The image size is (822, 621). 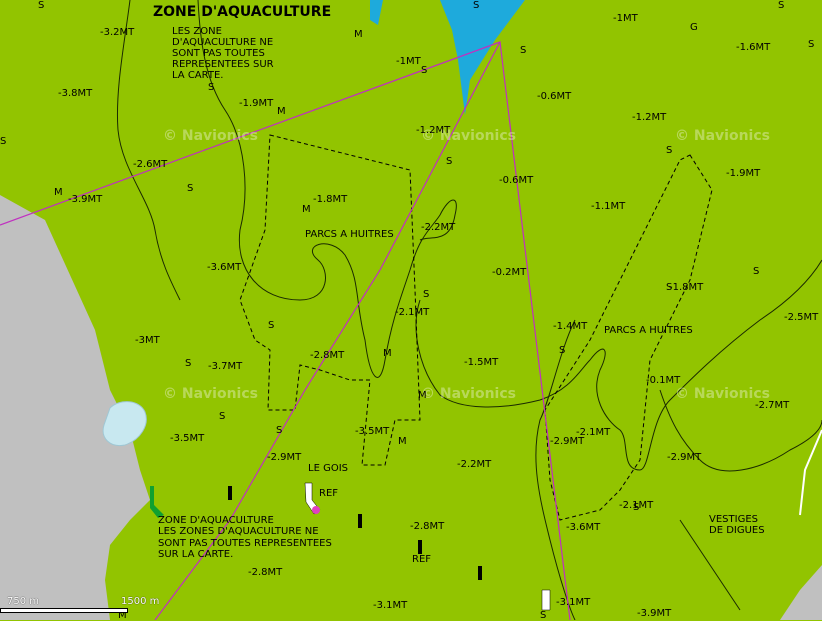 What do you see at coordinates (328, 468) in the screenshot?
I see `le-gois-label: LE GOIS` at bounding box center [328, 468].